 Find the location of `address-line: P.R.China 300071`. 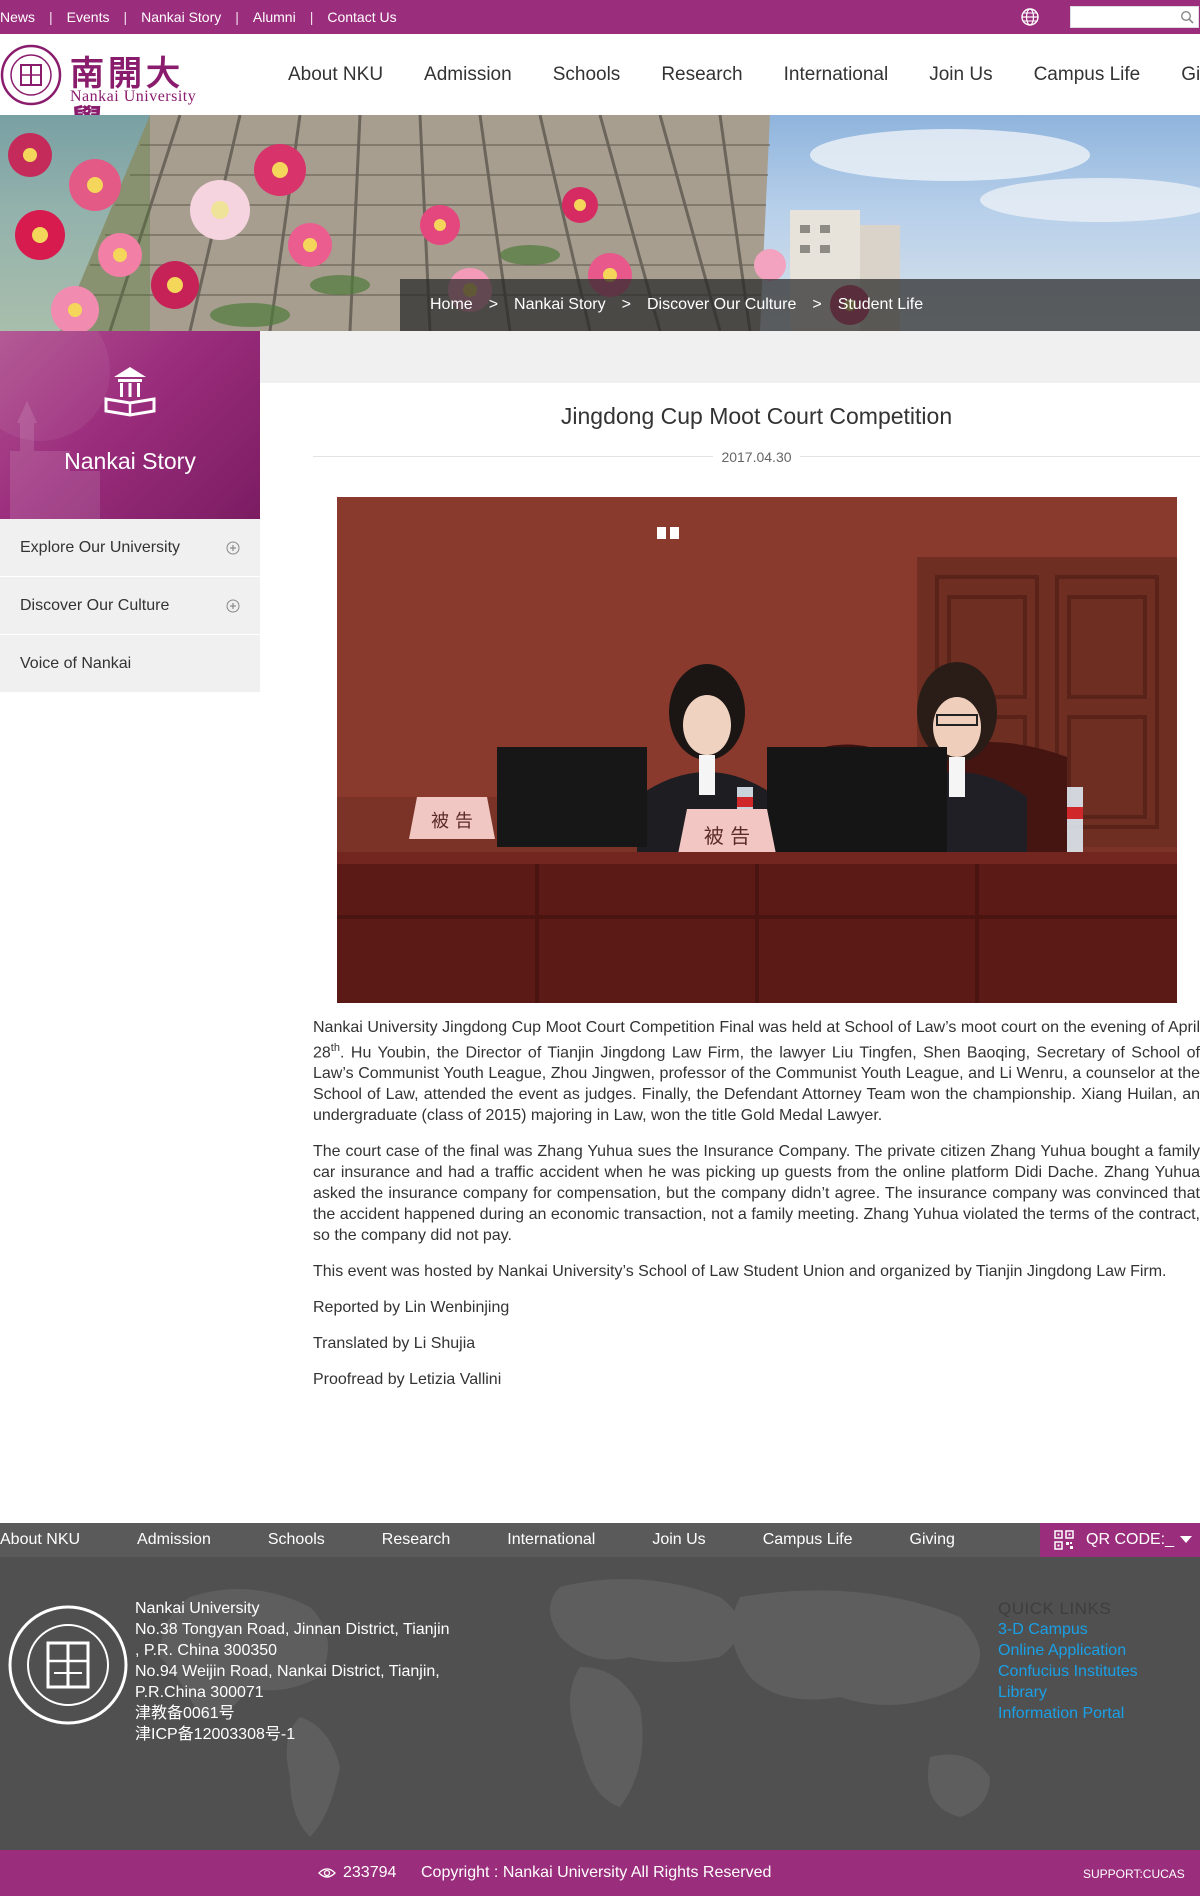

address-line: P.R.China 300071 is located at coordinates (199, 1692).